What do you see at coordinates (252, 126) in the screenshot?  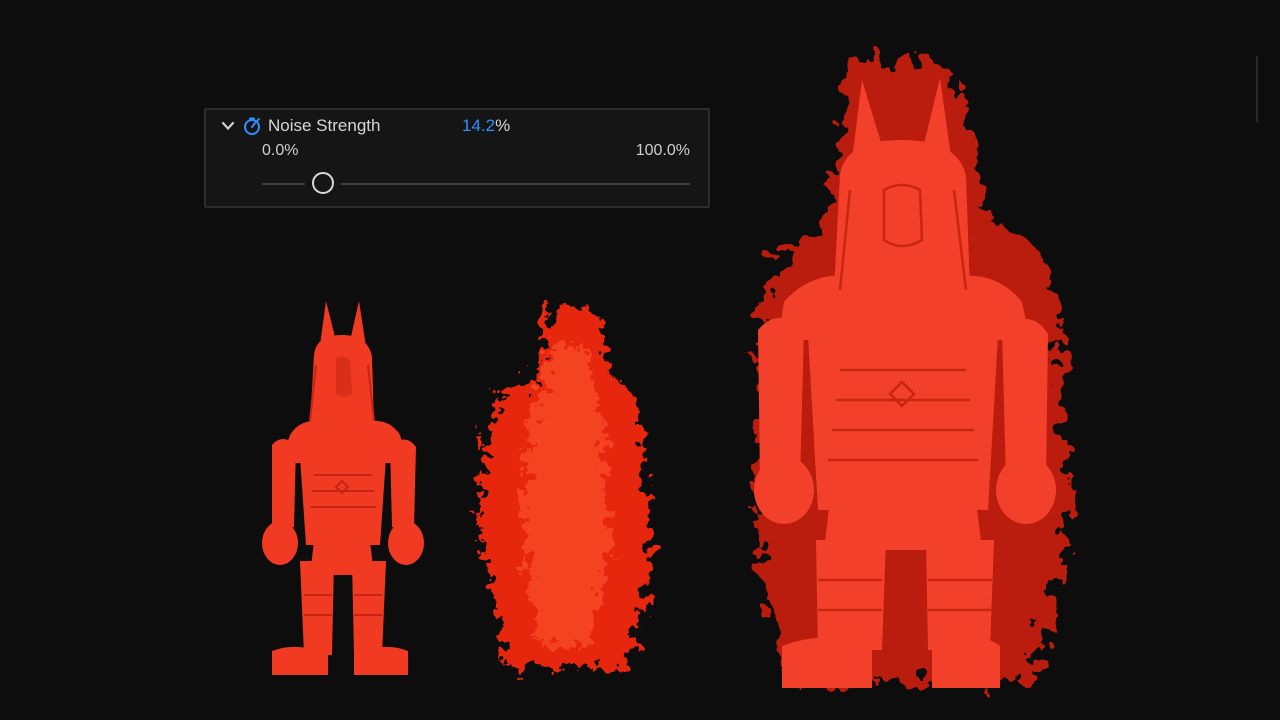 I see `stopwatch-icon` at bounding box center [252, 126].